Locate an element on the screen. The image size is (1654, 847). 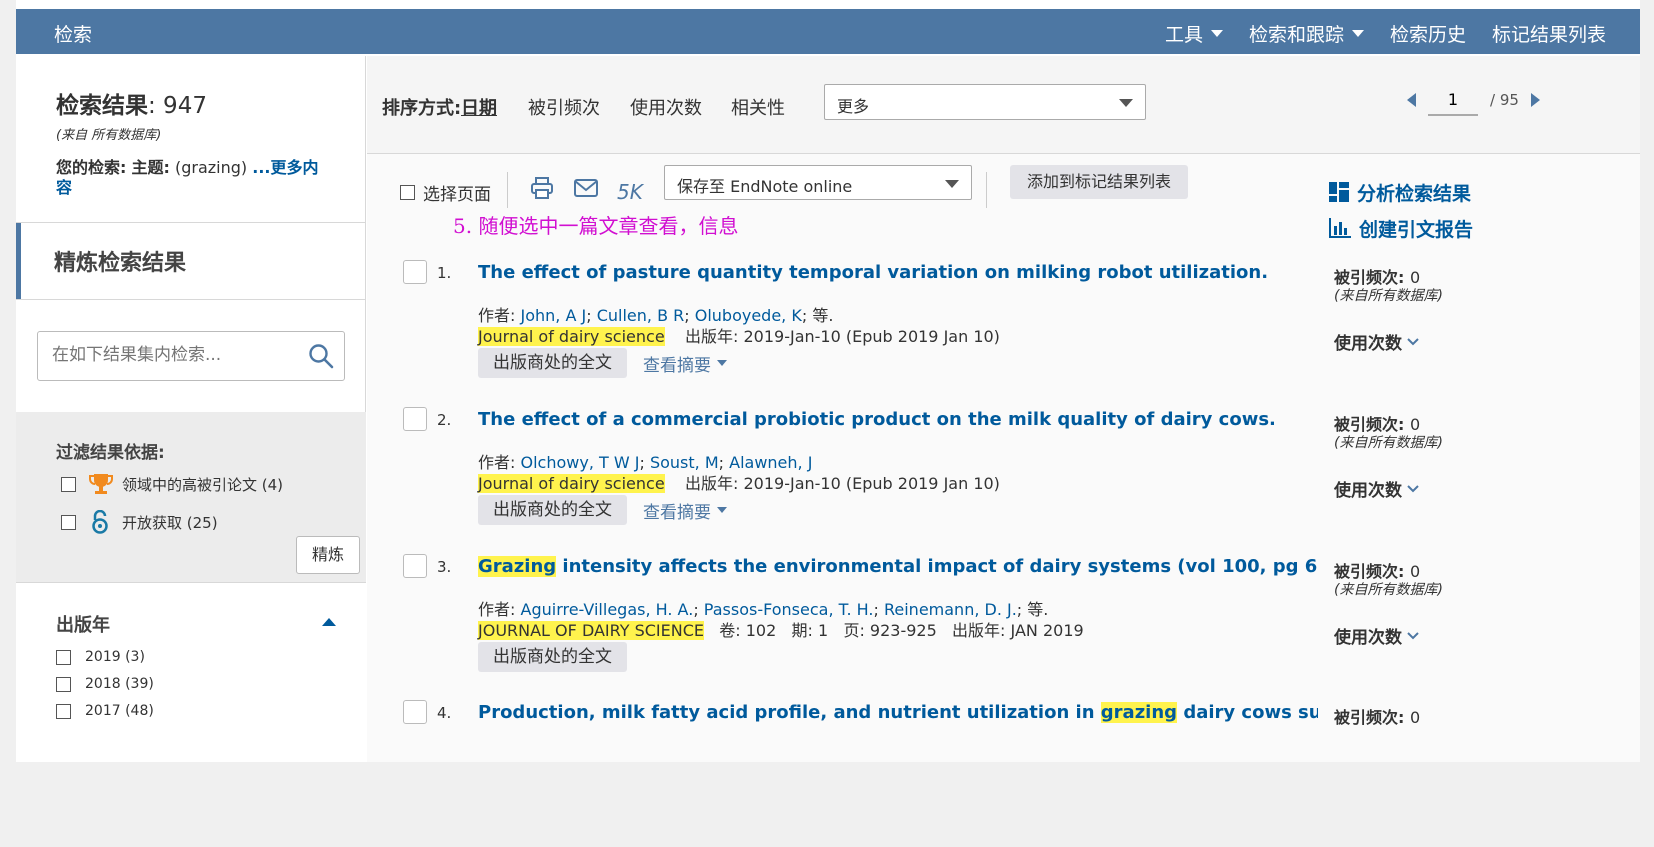
analysis-links: 分析检索结果 创建引文报告 is located at coordinates (1401, 210).